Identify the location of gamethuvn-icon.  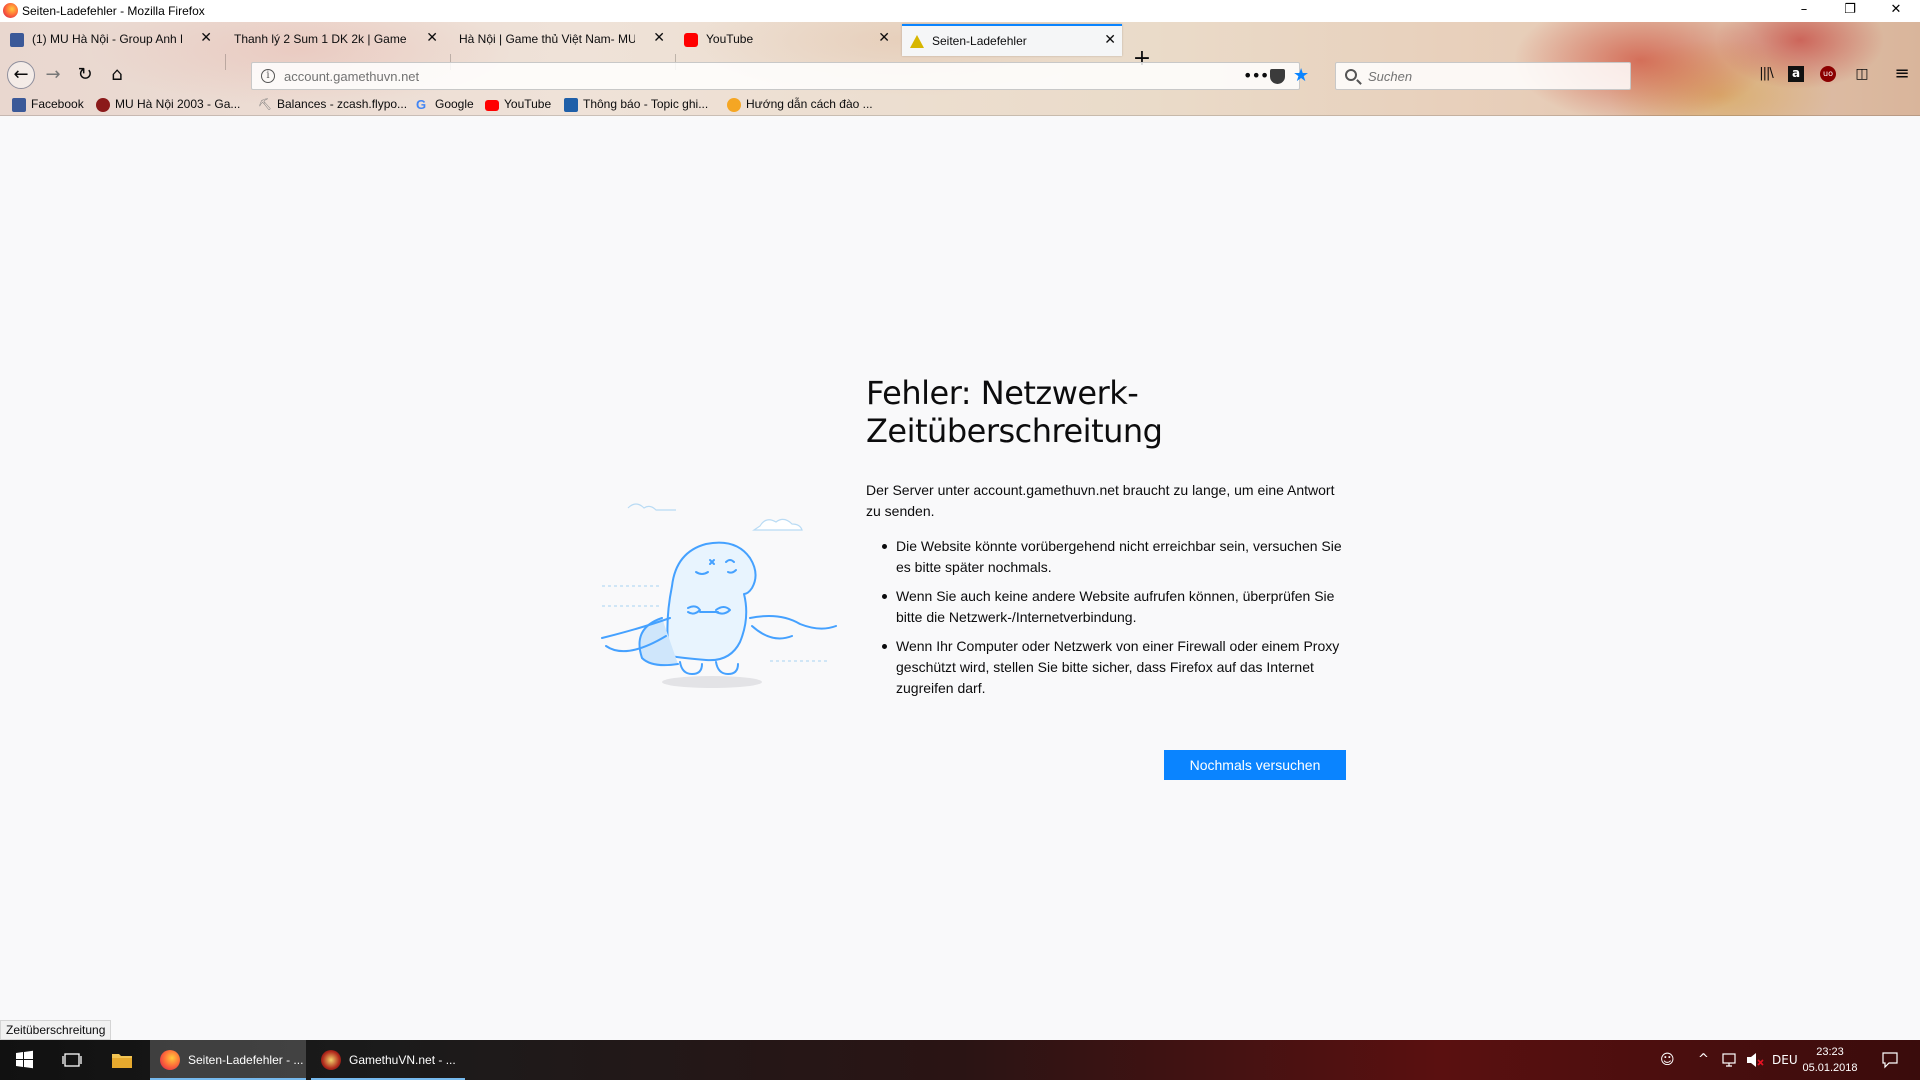
(331, 1060).